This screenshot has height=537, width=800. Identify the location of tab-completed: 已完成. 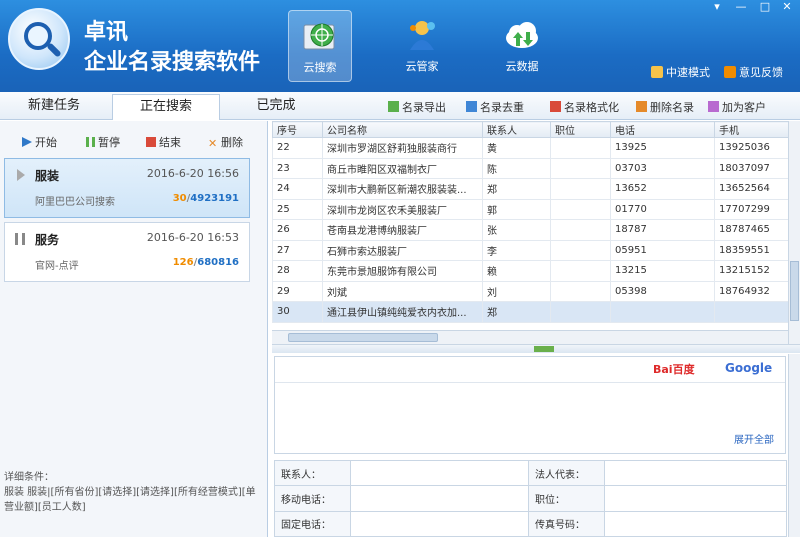
(276, 107).